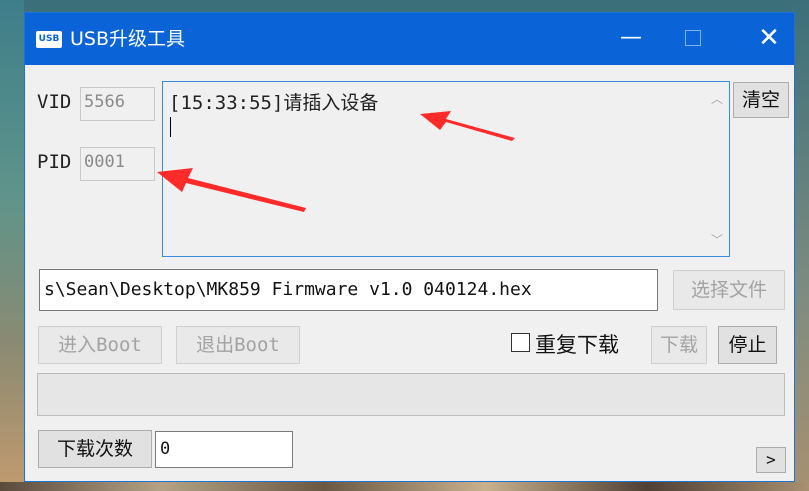  Describe the element at coordinates (404, 486) in the screenshot. I see `desktop-background-bottom` at that location.